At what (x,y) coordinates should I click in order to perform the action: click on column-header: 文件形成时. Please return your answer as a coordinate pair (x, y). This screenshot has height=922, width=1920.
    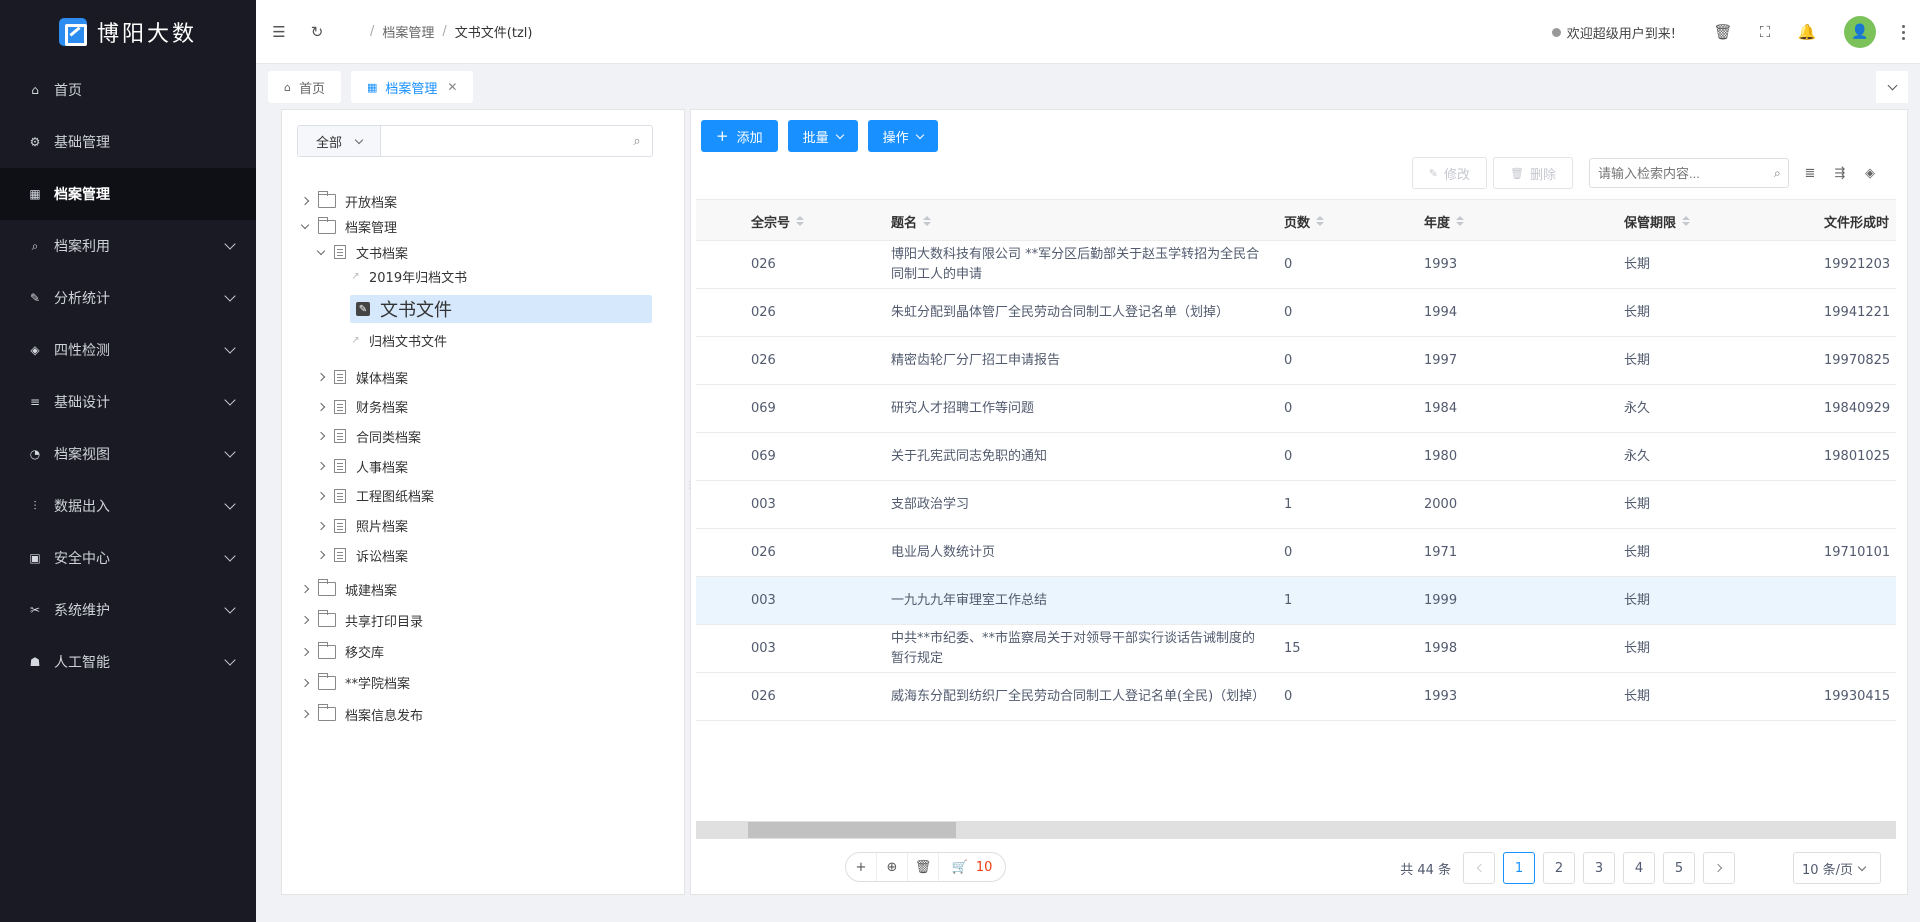
    Looking at the image, I should click on (1856, 221).